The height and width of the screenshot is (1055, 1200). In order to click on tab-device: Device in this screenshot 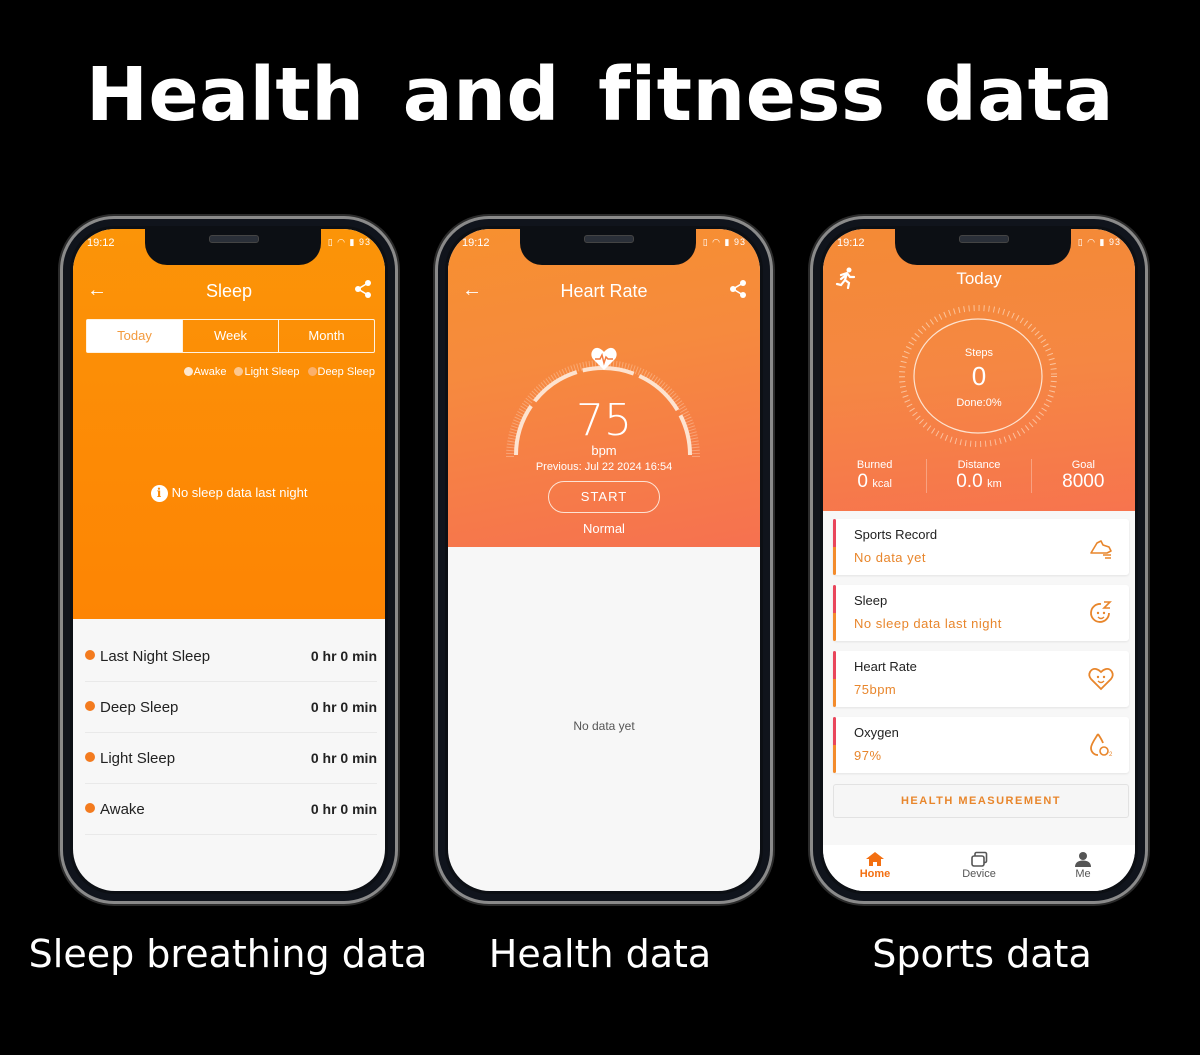, I will do `click(979, 868)`.